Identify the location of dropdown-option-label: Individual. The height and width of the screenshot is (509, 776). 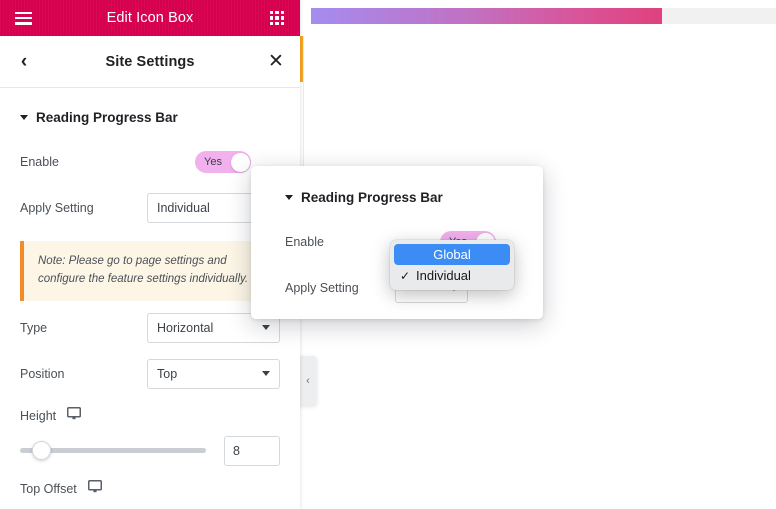
(443, 275).